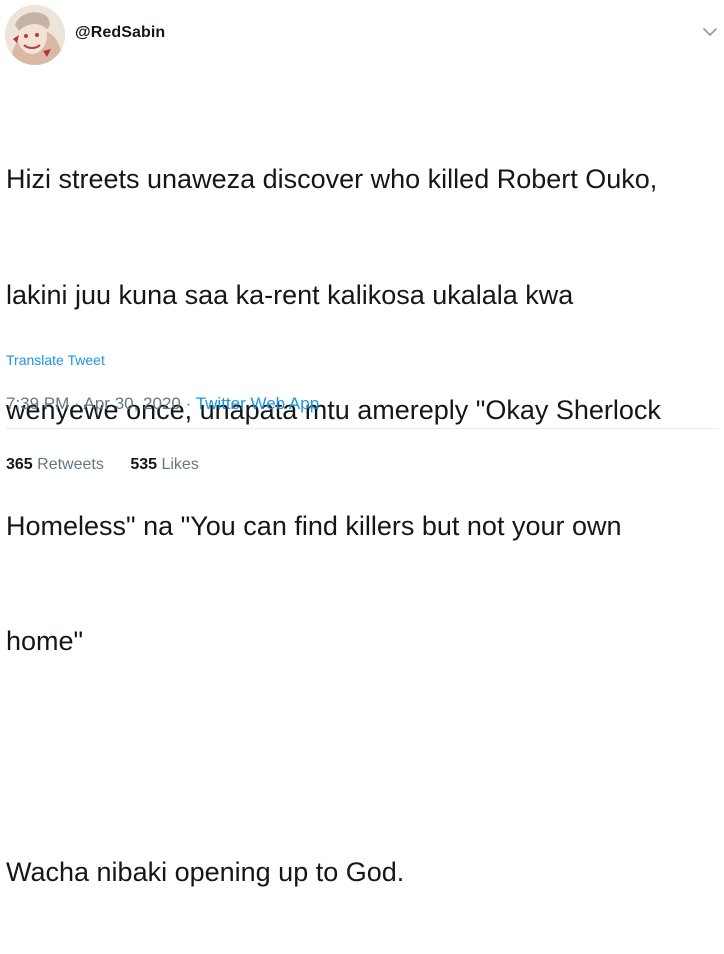  I want to click on translate-tweet-link: Translate Tweet, so click(55, 360).